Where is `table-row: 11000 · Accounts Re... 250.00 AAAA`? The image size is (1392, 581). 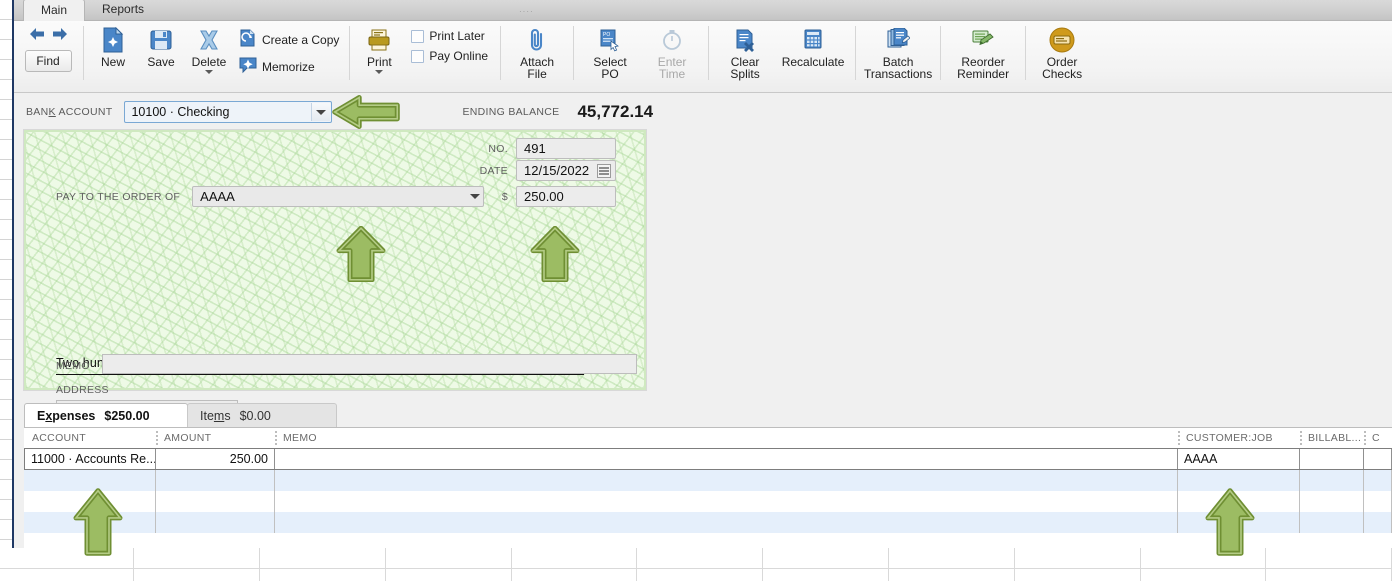
table-row: 11000 · Accounts Re... 250.00 AAAA is located at coordinates (708, 459).